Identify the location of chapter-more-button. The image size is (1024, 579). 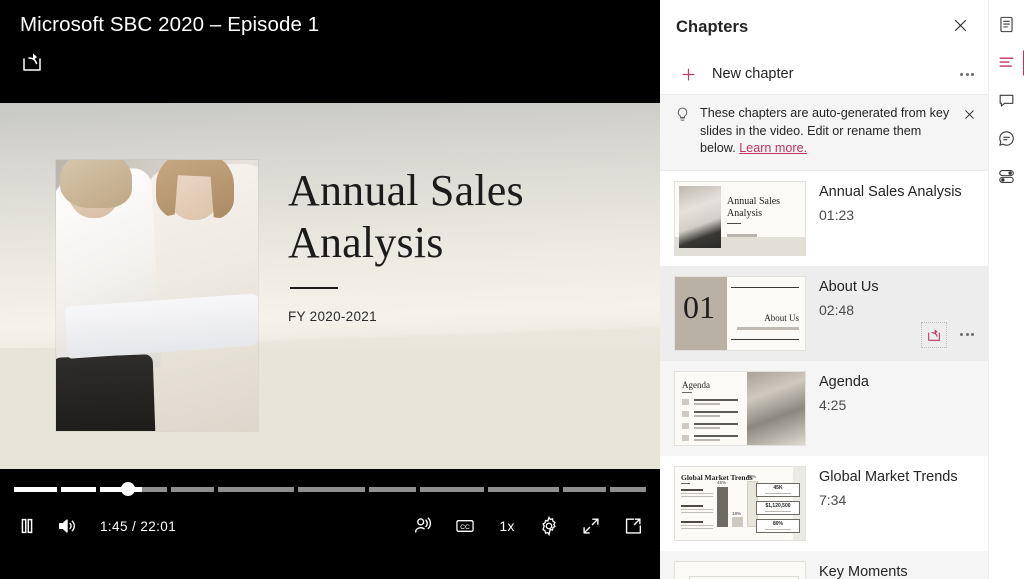
(967, 334).